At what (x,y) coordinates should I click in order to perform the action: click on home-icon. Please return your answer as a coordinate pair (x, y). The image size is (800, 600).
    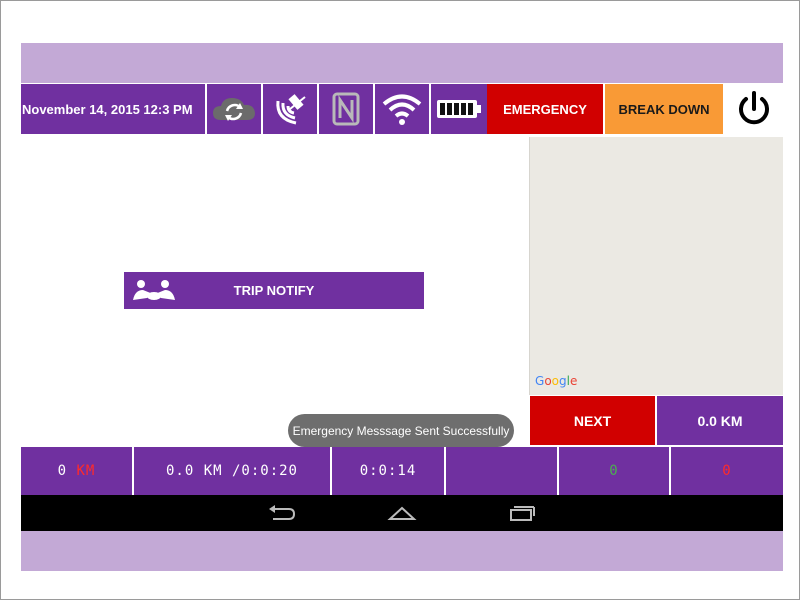
    Looking at the image, I should click on (402, 513).